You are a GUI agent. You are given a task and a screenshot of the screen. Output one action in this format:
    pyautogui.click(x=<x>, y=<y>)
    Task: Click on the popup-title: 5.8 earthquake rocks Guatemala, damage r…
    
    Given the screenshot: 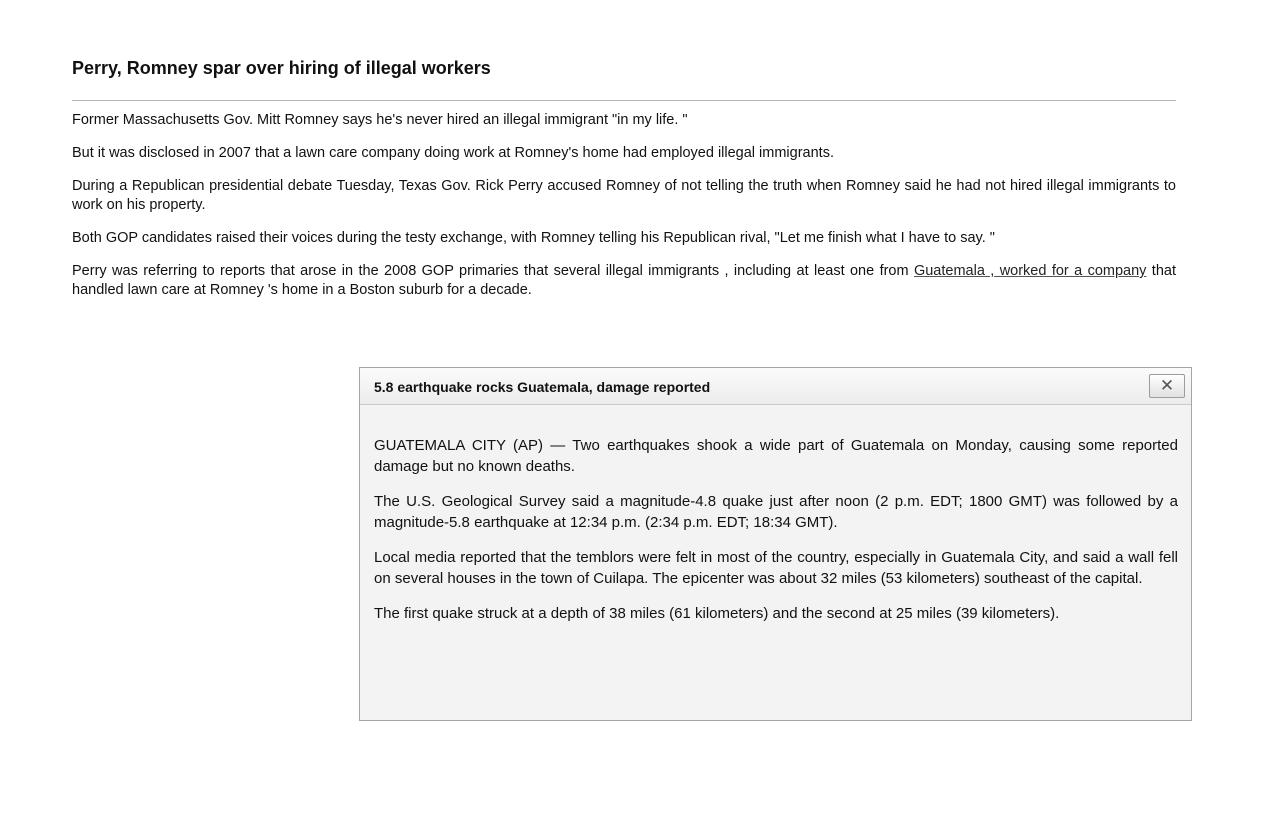 What is the action you would take?
    pyautogui.click(x=542, y=387)
    